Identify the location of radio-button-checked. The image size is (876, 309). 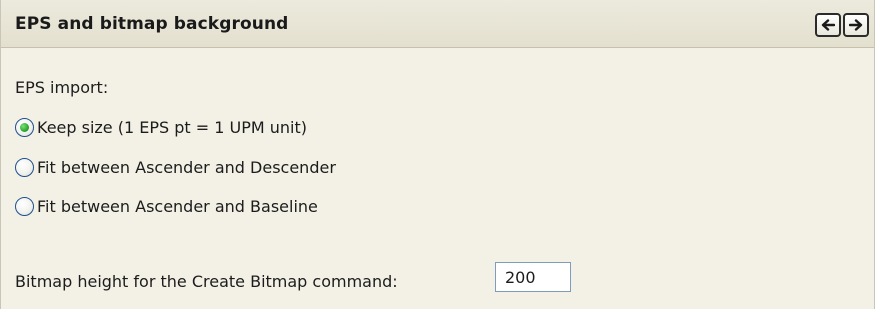
(24, 127).